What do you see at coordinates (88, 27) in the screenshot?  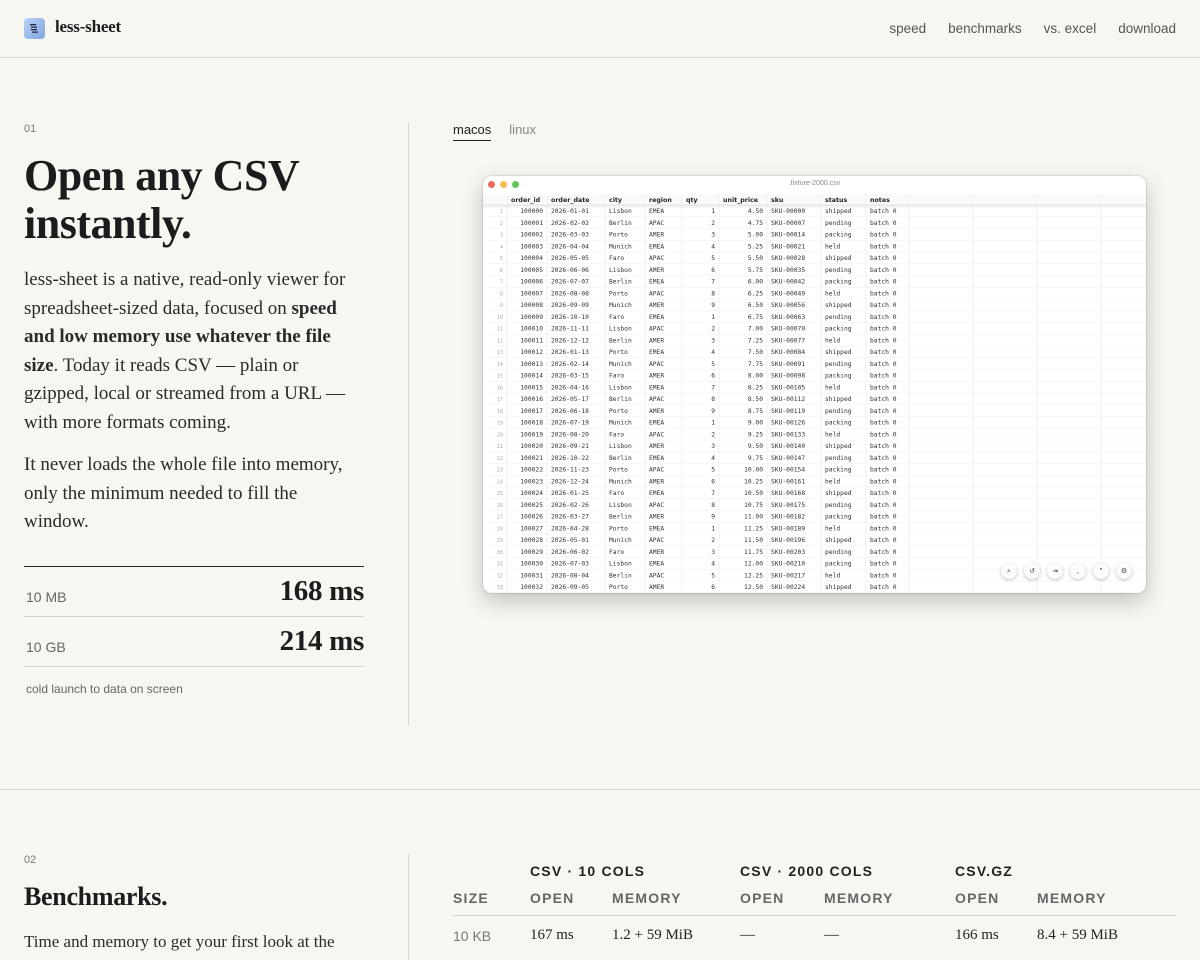 I see `brand-name: less-sheet` at bounding box center [88, 27].